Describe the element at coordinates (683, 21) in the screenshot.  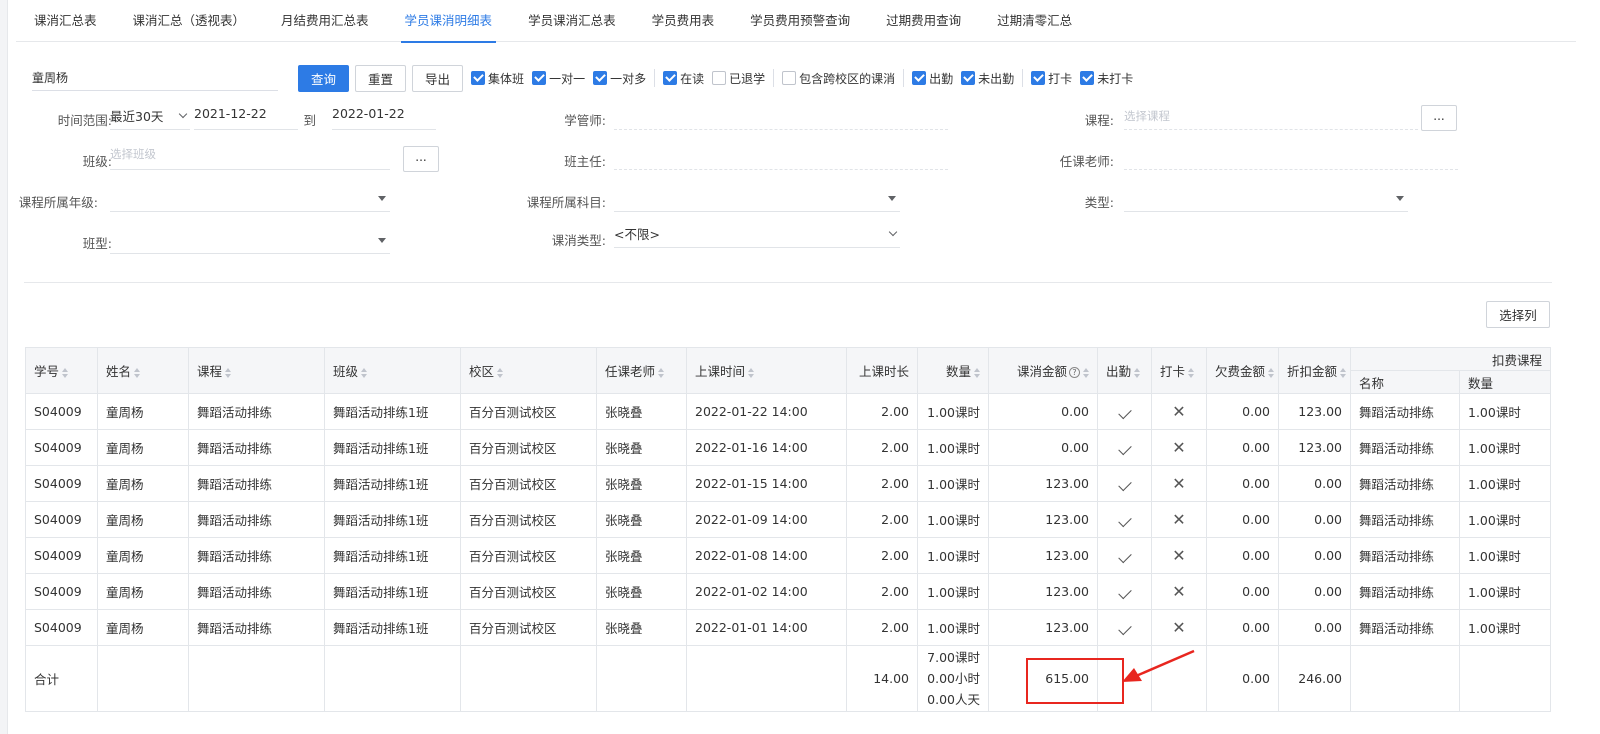
I see `tab-item: 学员费用表` at that location.